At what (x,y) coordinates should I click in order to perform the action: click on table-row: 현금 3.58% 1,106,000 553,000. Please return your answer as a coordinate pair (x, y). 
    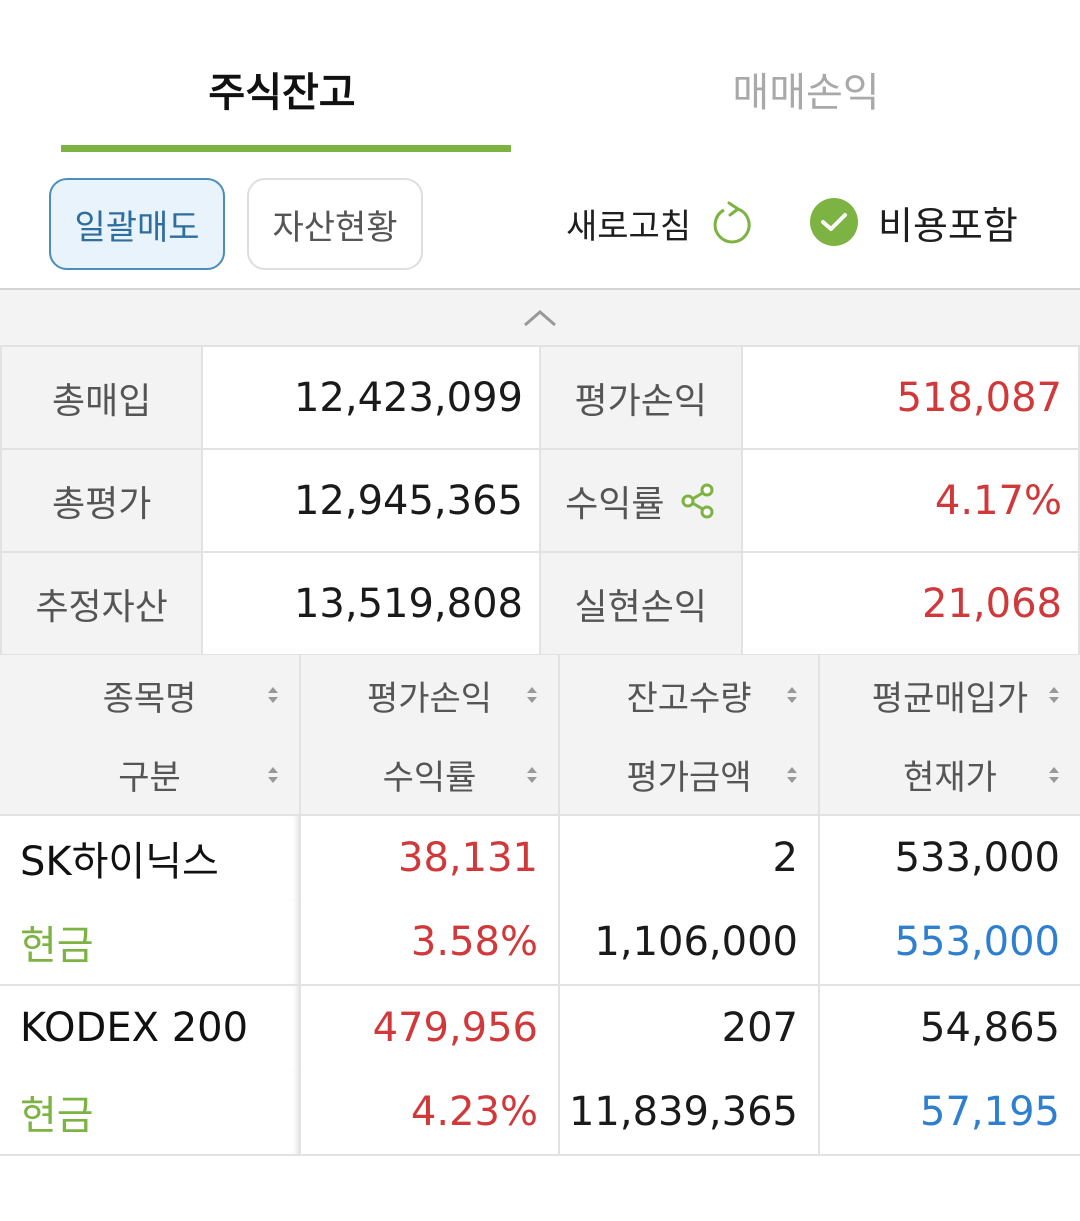
    Looking at the image, I should click on (540, 943).